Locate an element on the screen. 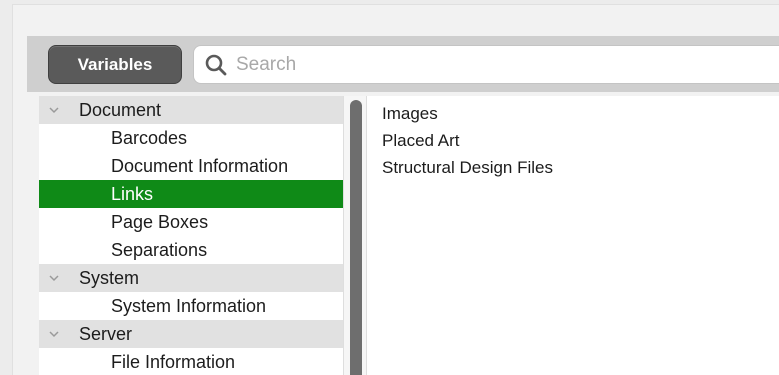 This screenshot has width=779, height=375. search-icon is located at coordinates (216, 64).